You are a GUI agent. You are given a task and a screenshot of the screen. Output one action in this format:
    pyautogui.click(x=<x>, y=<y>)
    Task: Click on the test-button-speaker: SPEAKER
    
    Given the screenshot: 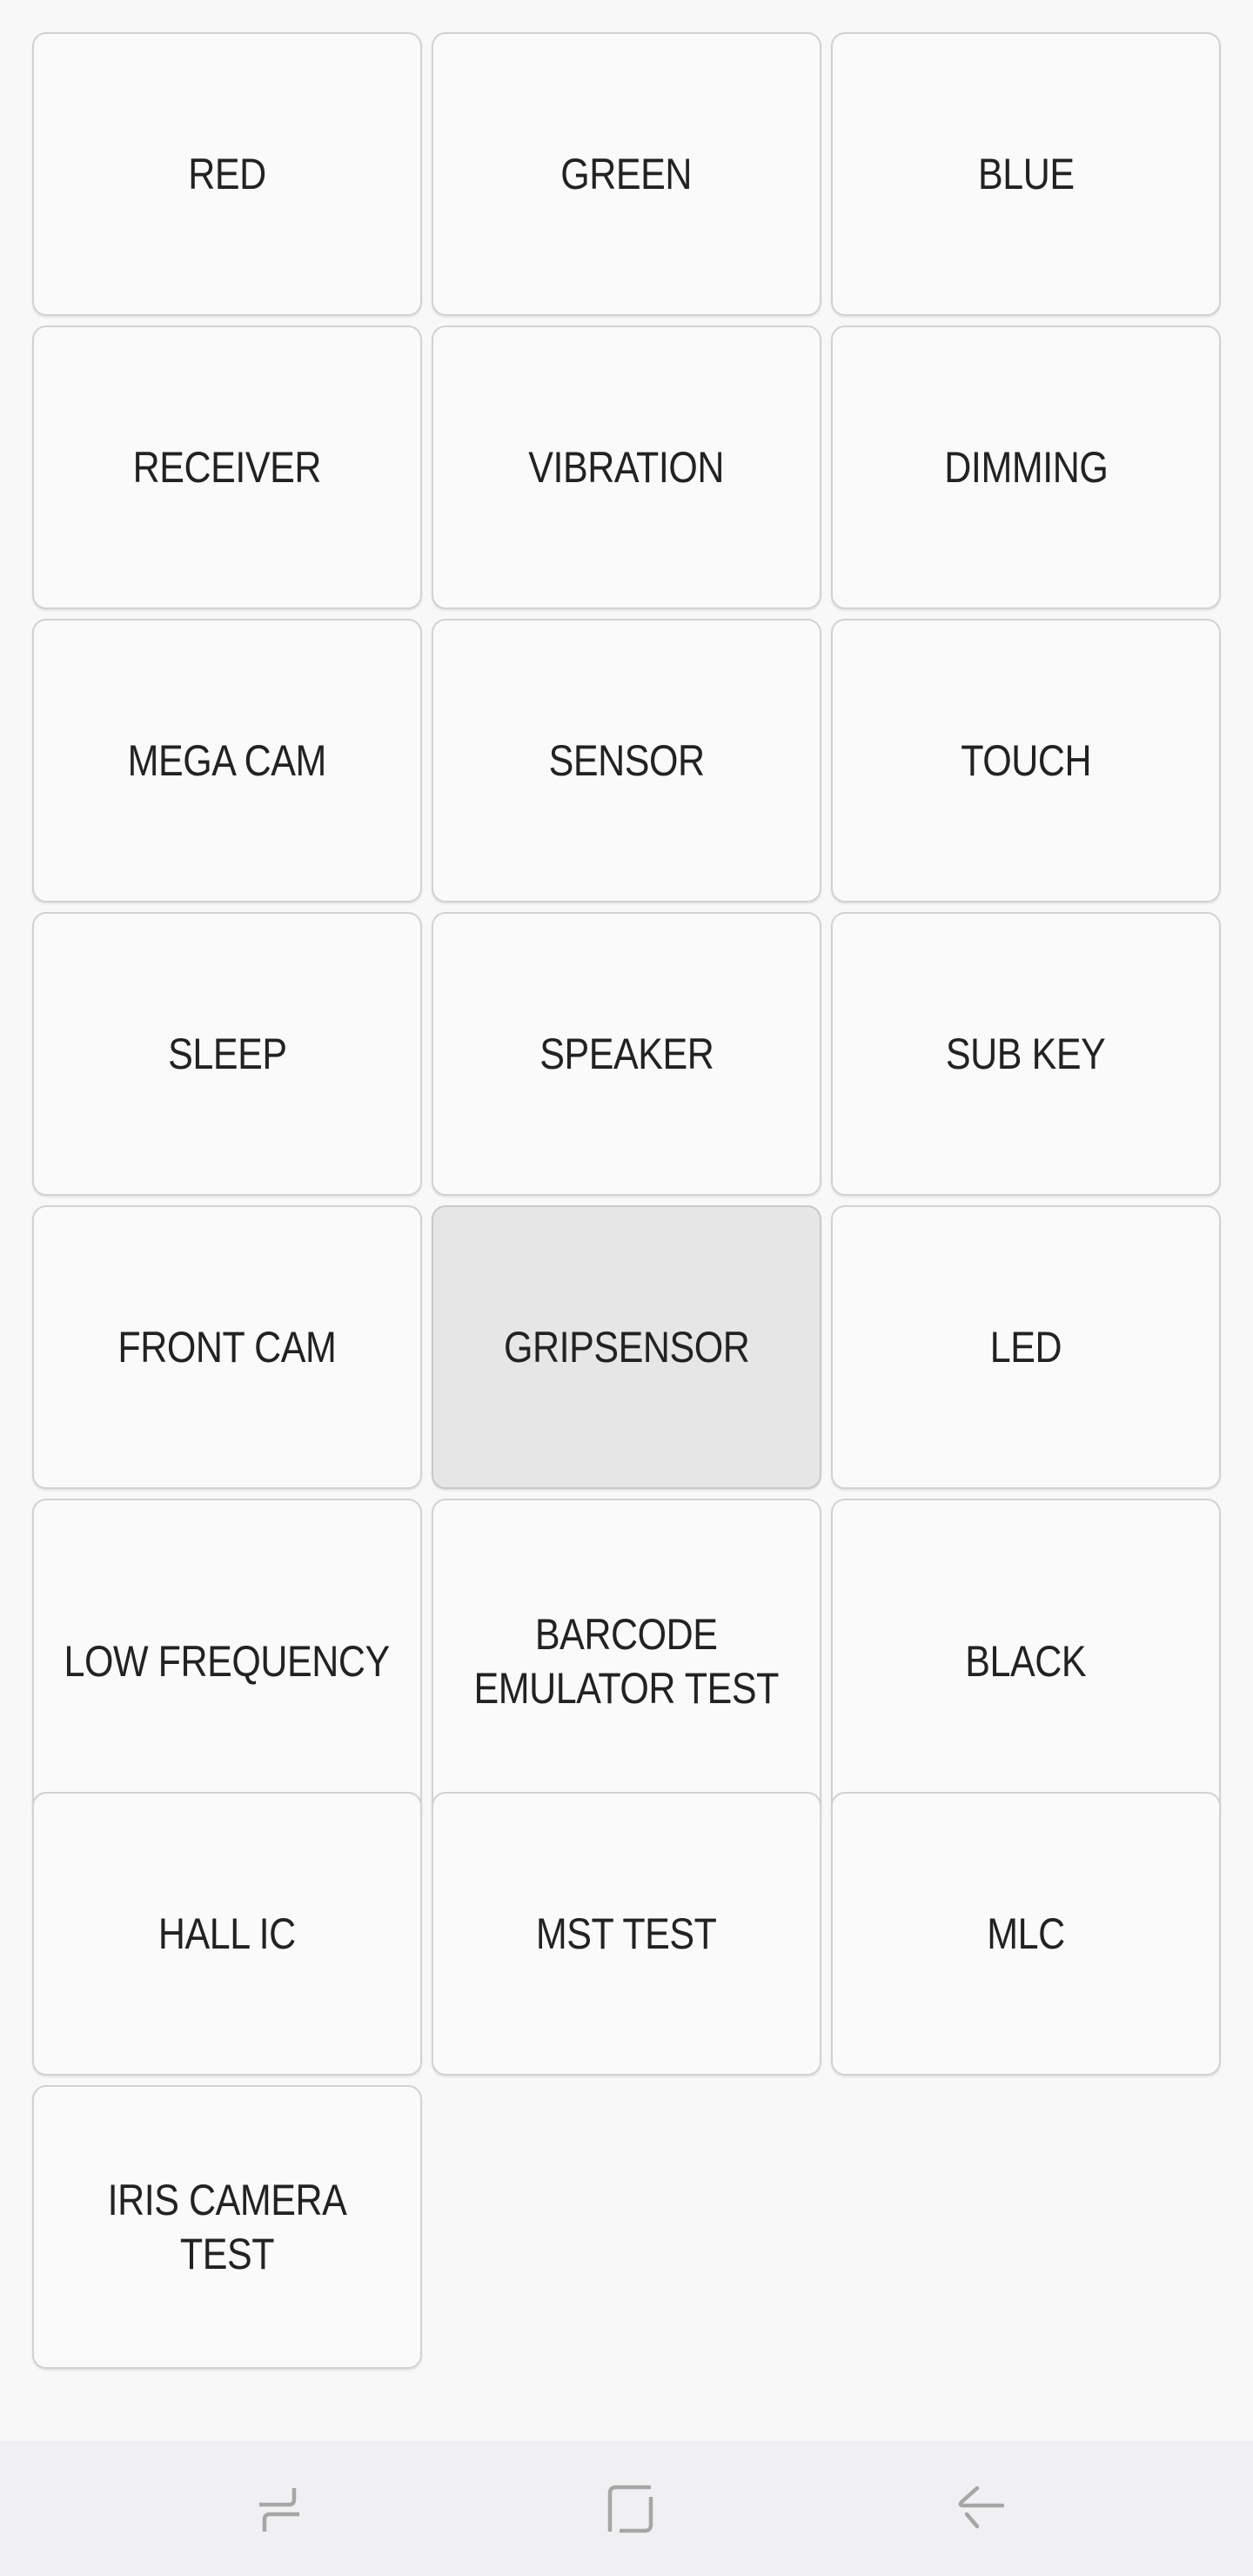 What is the action you would take?
    pyautogui.click(x=626, y=1054)
    